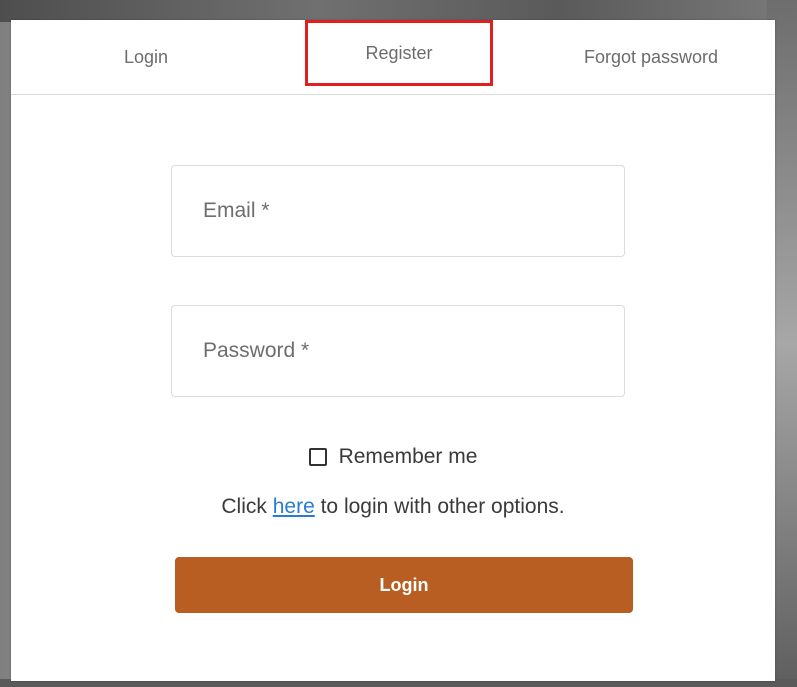 The image size is (797, 687). Describe the element at coordinates (294, 506) in the screenshot. I see `other-options-link: here` at that location.